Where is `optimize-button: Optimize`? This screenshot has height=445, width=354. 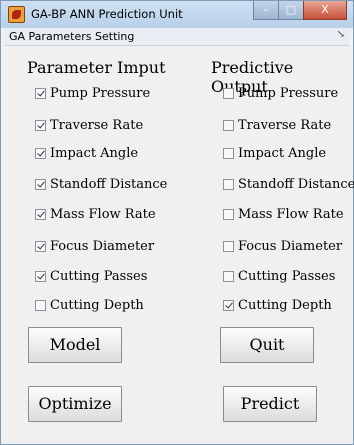 optimize-button: Optimize is located at coordinates (75, 404).